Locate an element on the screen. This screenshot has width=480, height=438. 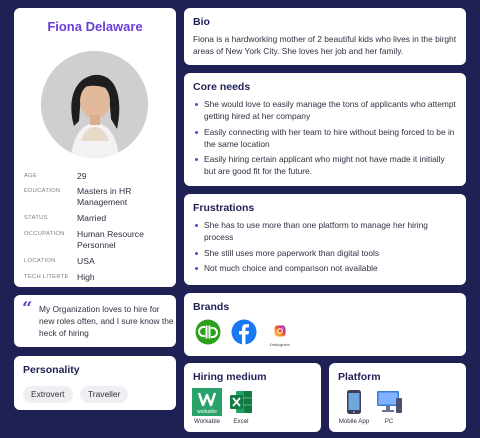
core-needs-title: Core needs is located at coordinates (222, 87).